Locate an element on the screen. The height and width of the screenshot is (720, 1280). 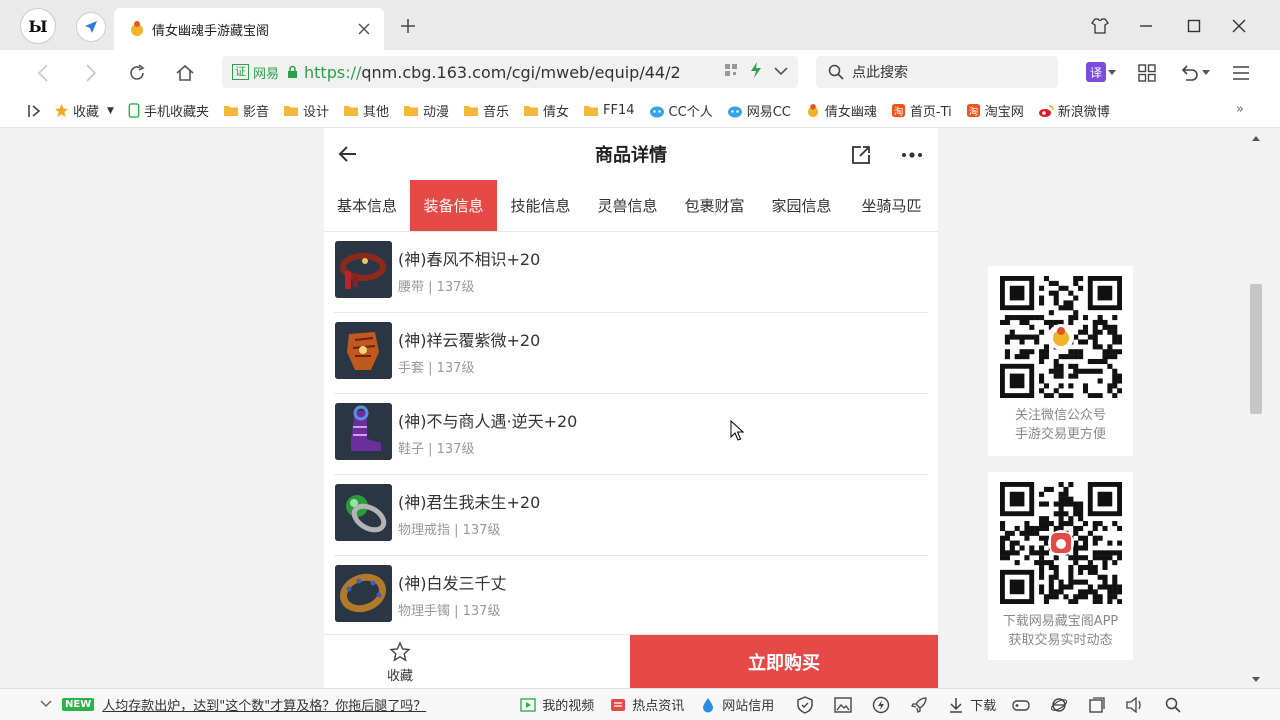
mobile-header: 商品详情 is located at coordinates (631, 154).